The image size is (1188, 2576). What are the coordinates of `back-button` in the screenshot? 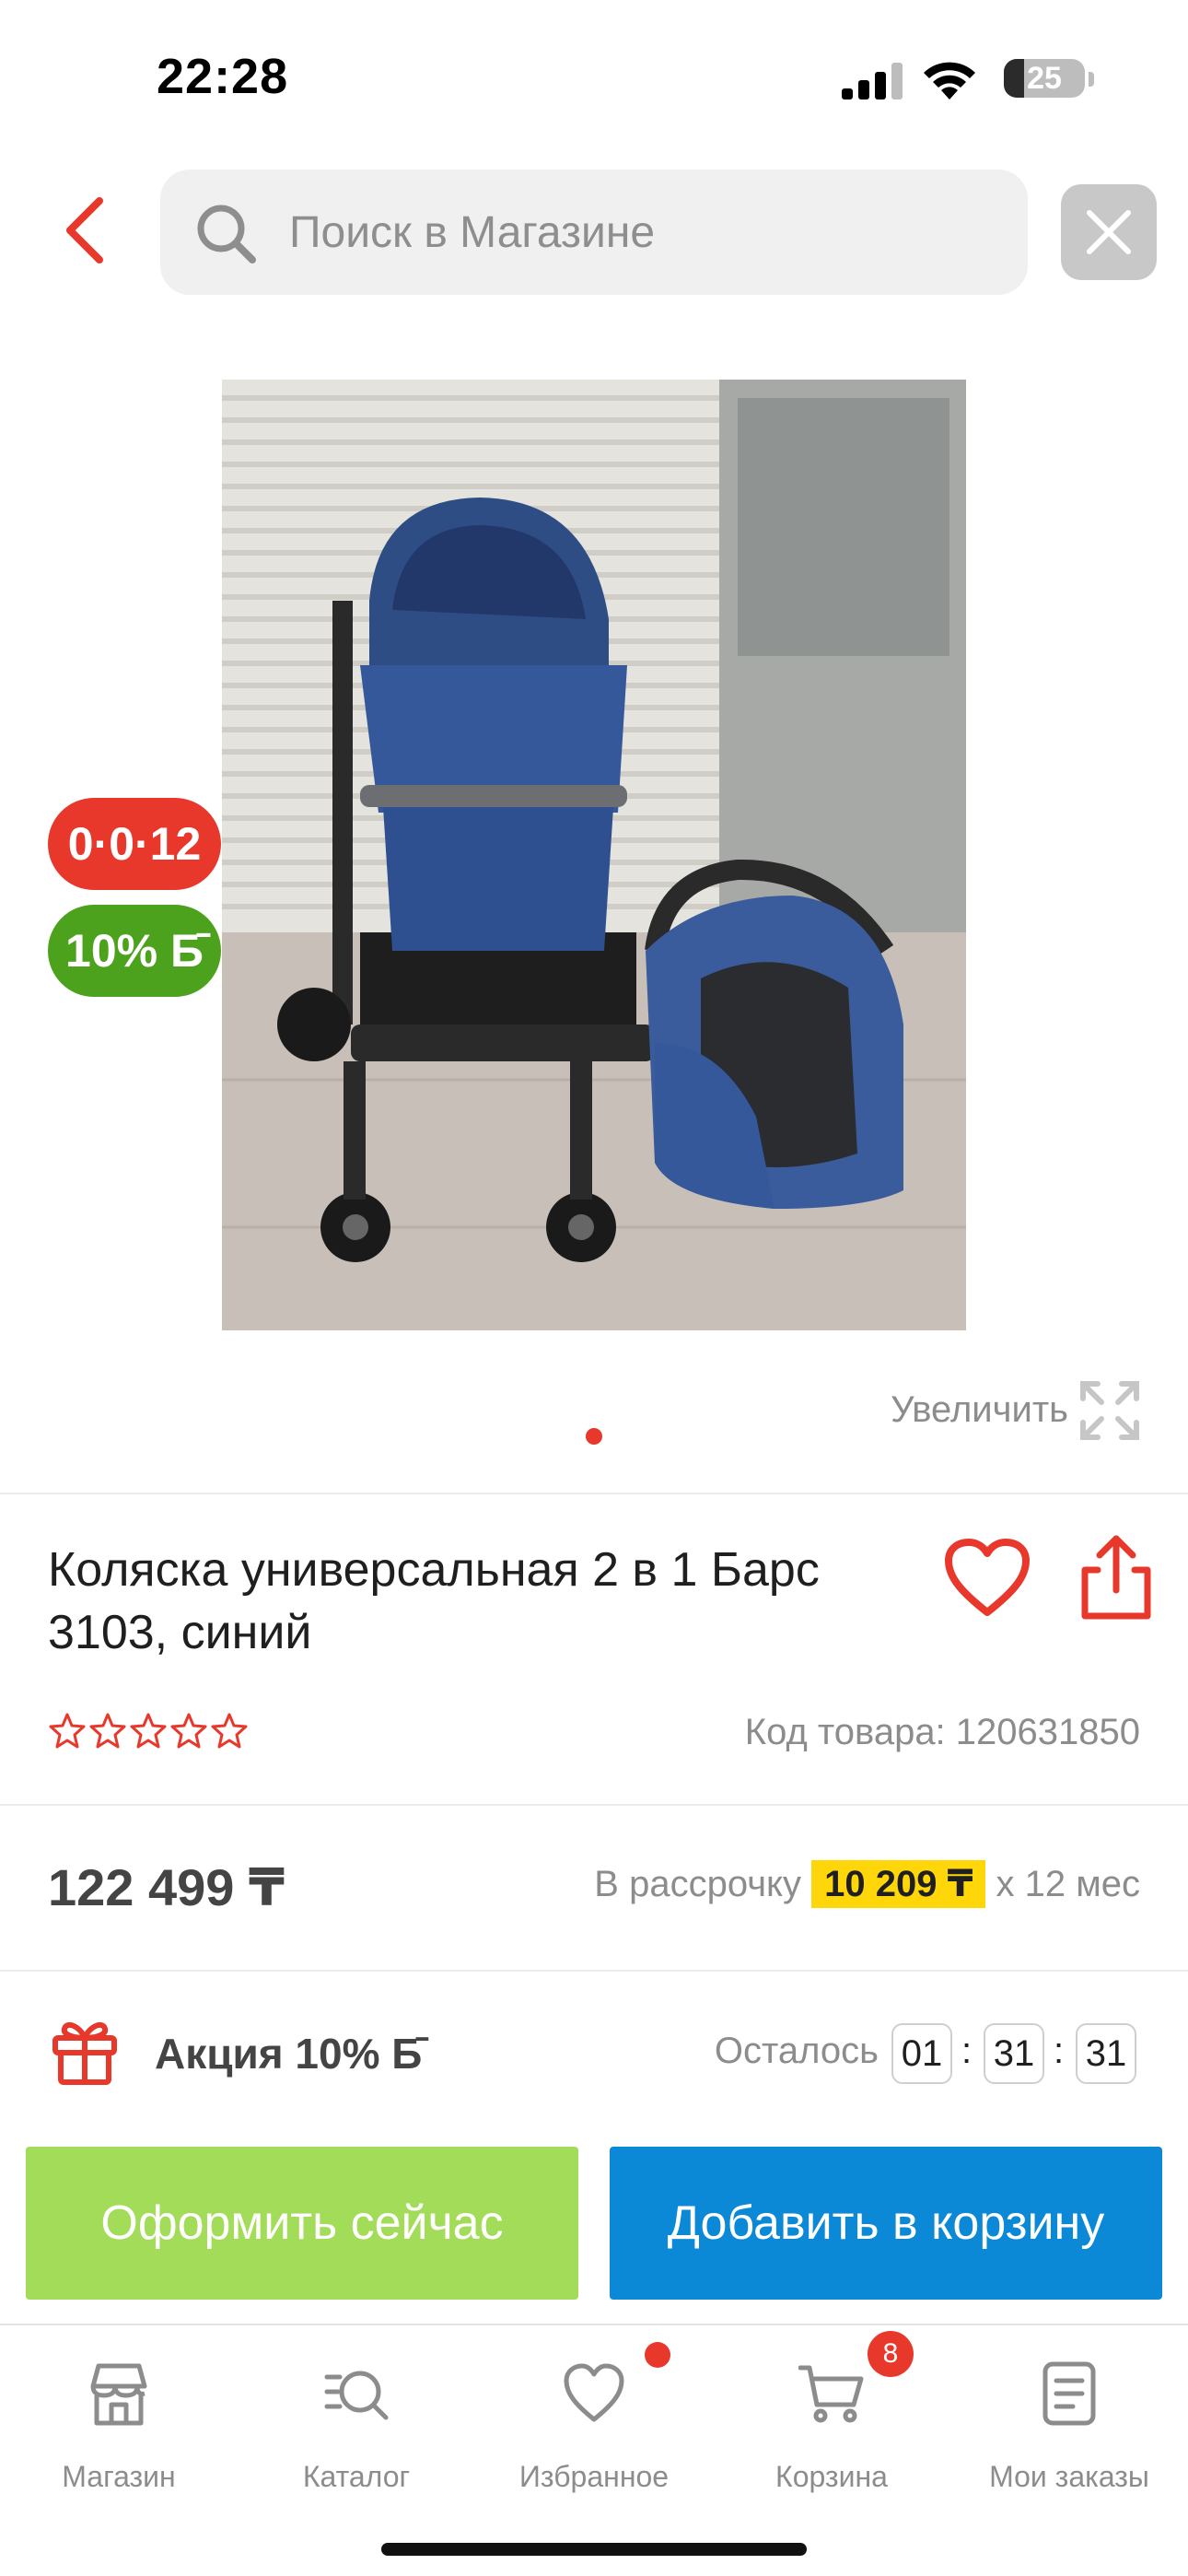 It's located at (85, 230).